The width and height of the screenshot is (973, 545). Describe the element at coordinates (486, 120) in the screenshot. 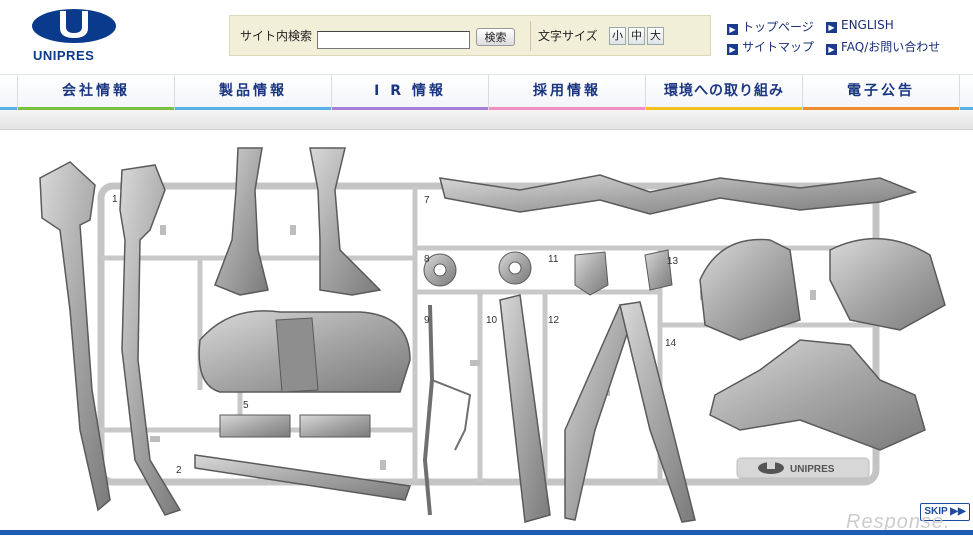

I see `nav-shadow-bar` at that location.